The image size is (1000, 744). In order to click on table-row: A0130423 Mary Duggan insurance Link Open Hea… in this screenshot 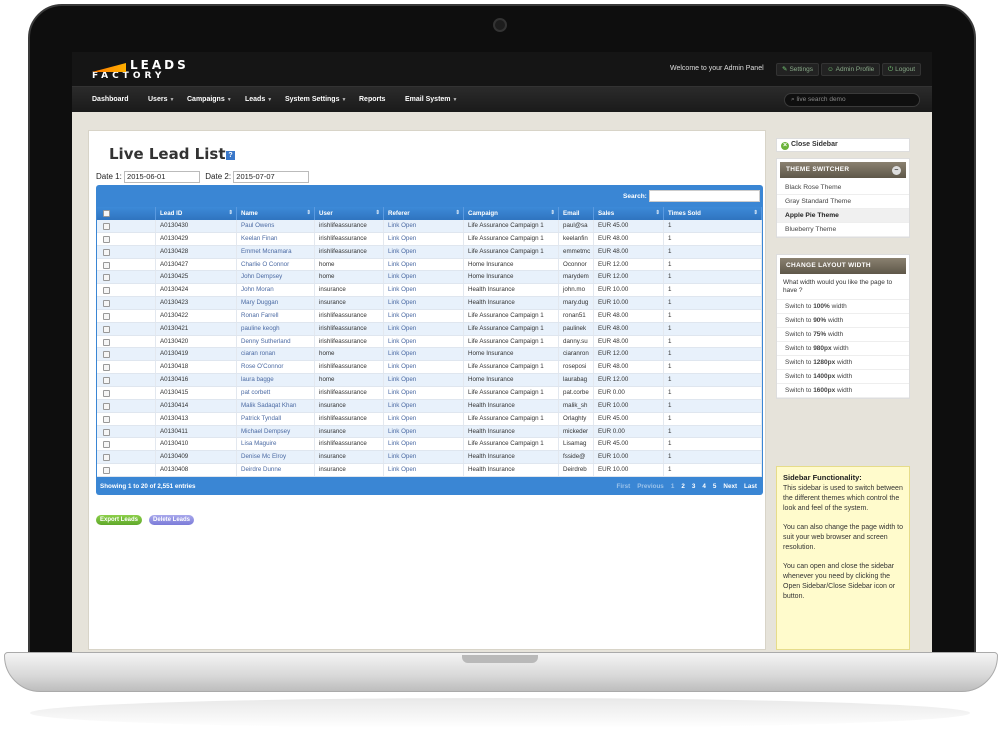, I will do `click(429, 303)`.